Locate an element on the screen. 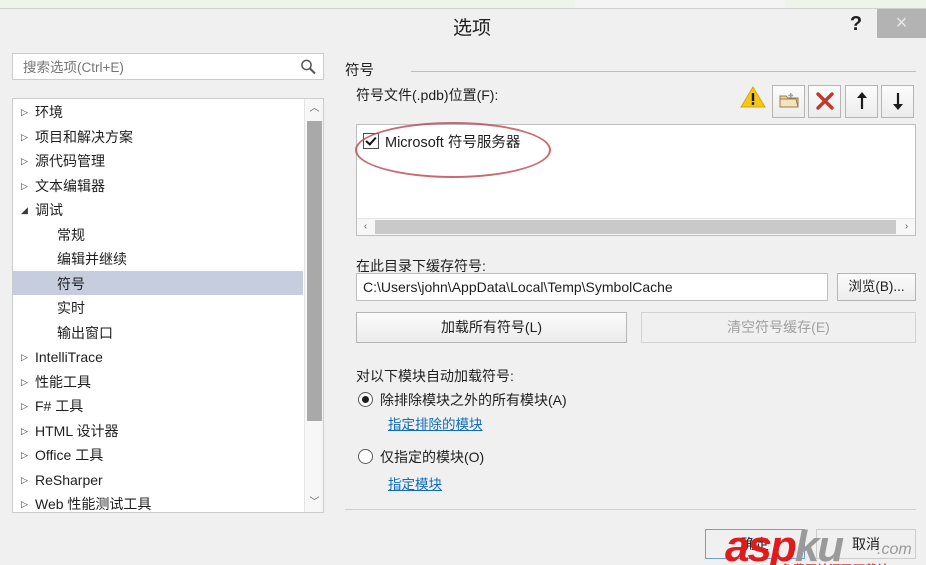  radio-unselected-icon is located at coordinates (365, 456).